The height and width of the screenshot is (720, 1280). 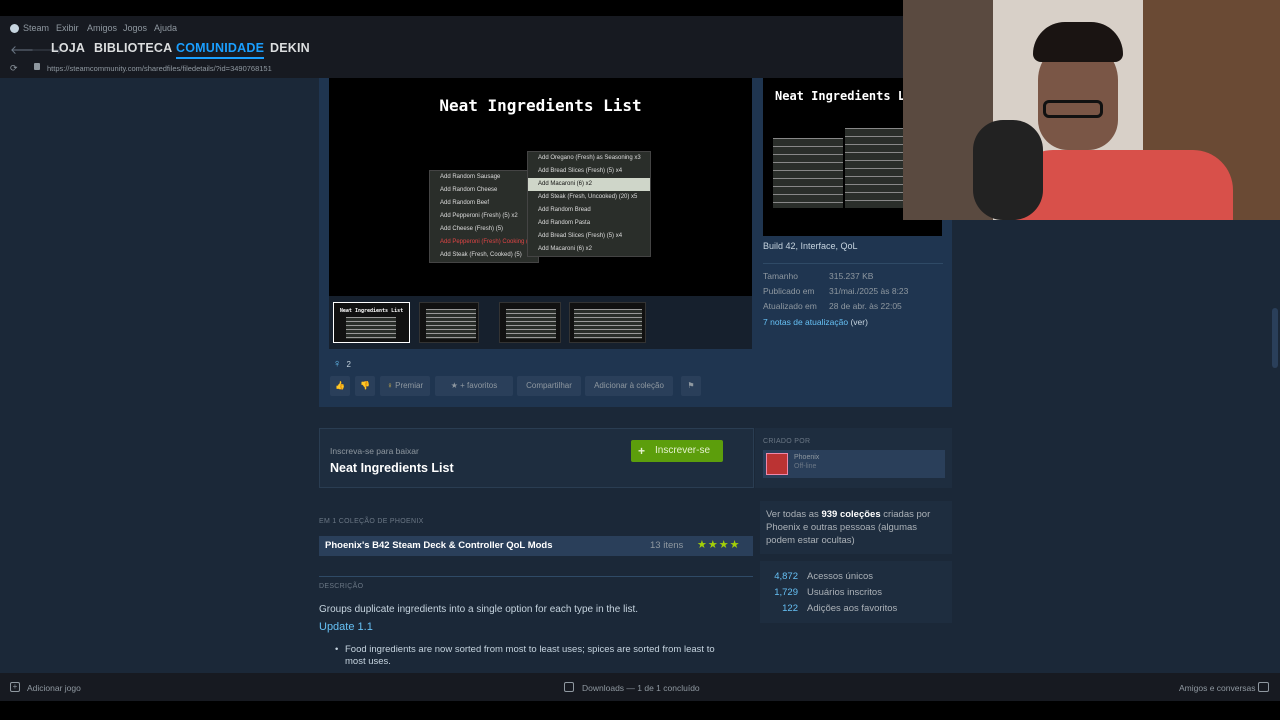 I want to click on collections-count-link: 939 coleções, so click(x=850, y=514).